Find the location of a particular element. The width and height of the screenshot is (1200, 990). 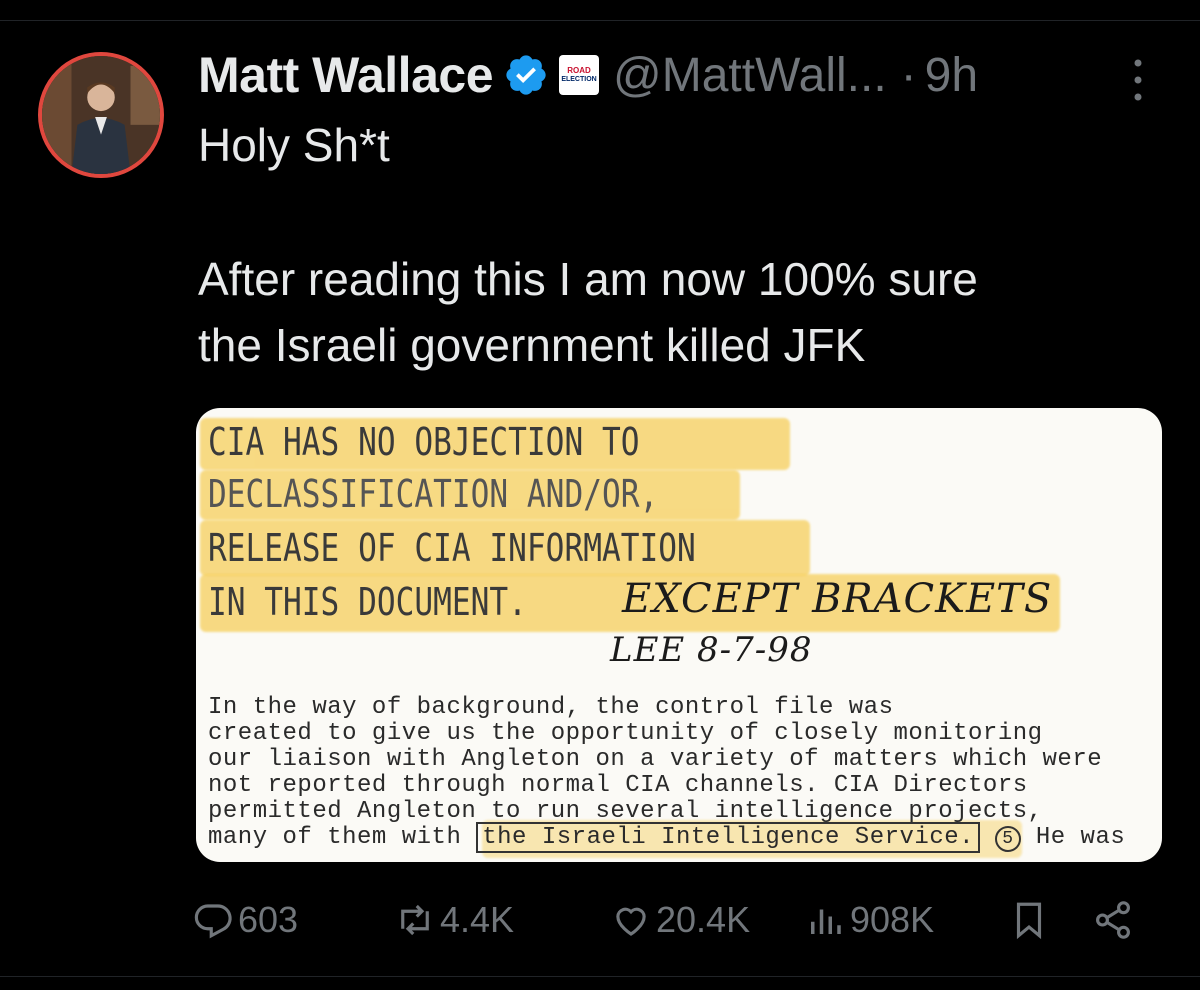

declassification-stamp-line: RELEASE OF CIA INFORMATION is located at coordinates (452, 548).